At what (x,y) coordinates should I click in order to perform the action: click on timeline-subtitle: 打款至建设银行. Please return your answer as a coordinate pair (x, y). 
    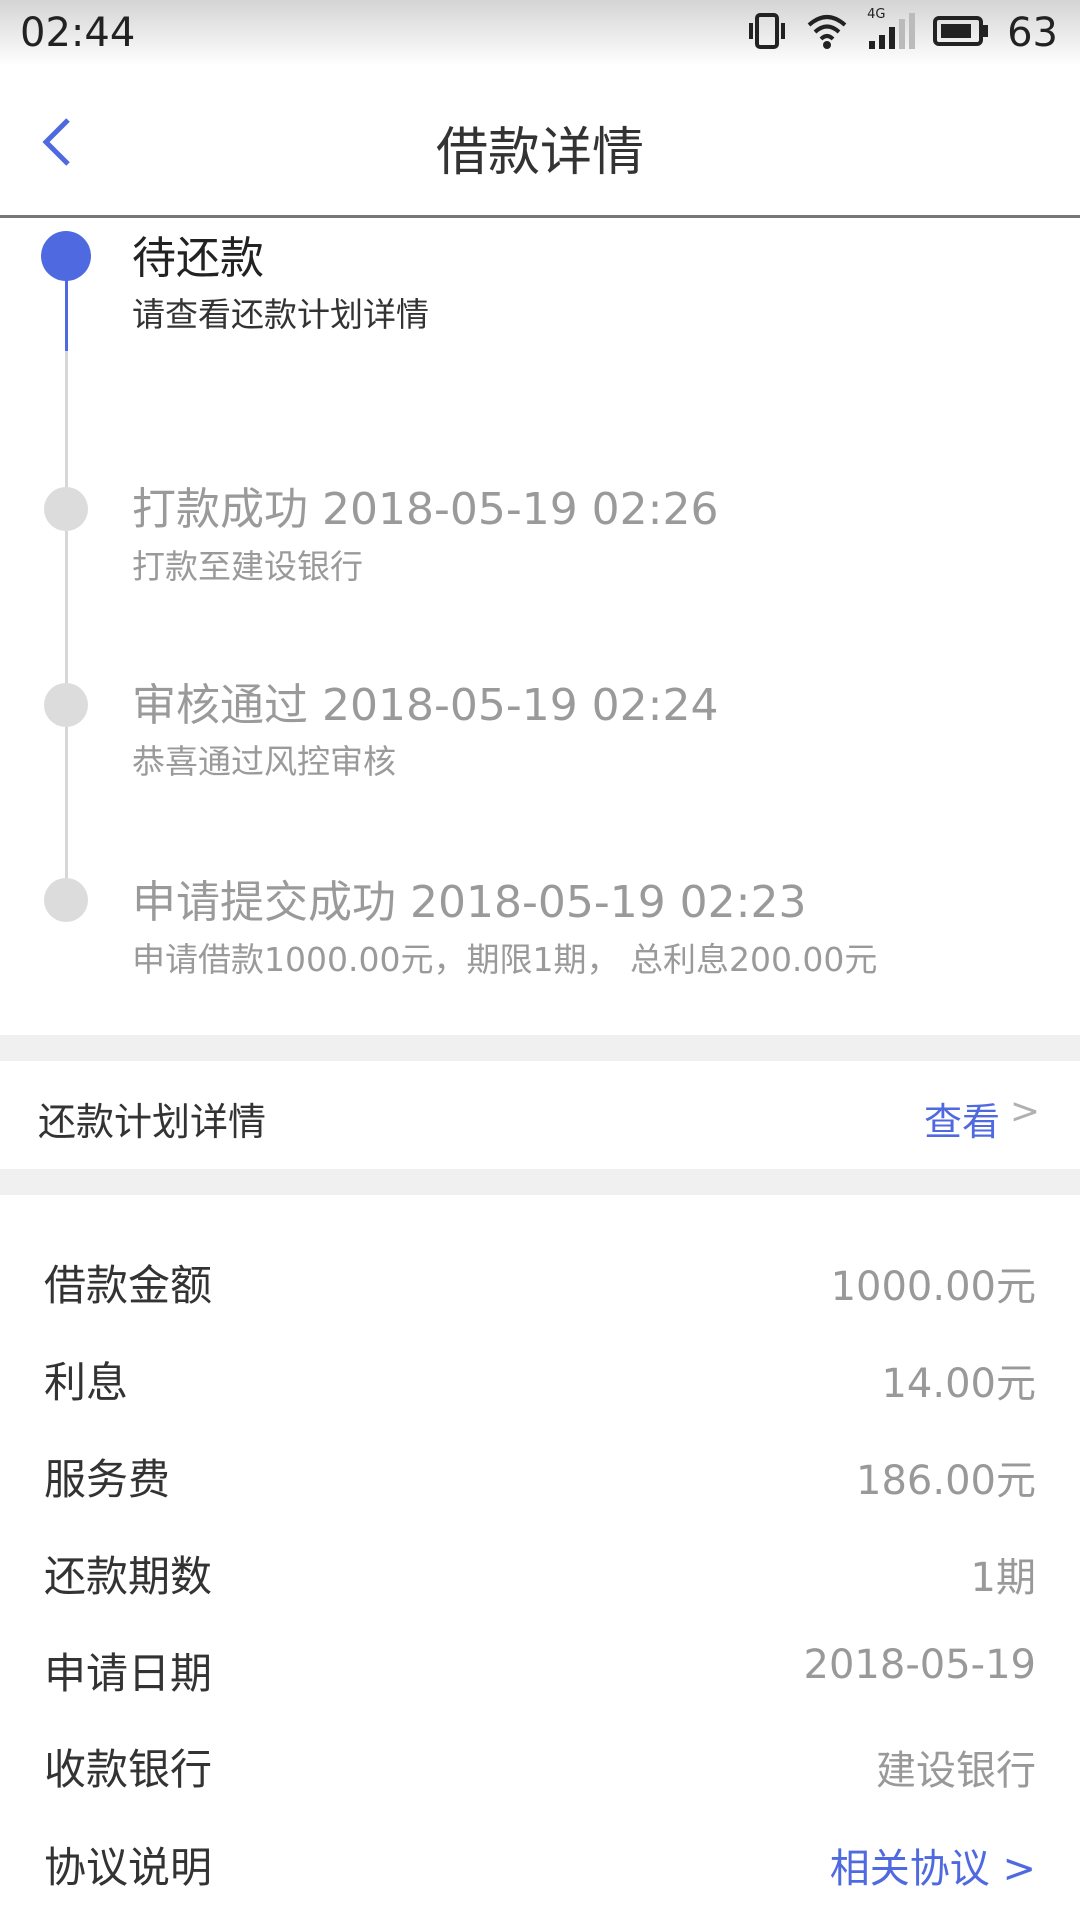
    Looking at the image, I should click on (247, 566).